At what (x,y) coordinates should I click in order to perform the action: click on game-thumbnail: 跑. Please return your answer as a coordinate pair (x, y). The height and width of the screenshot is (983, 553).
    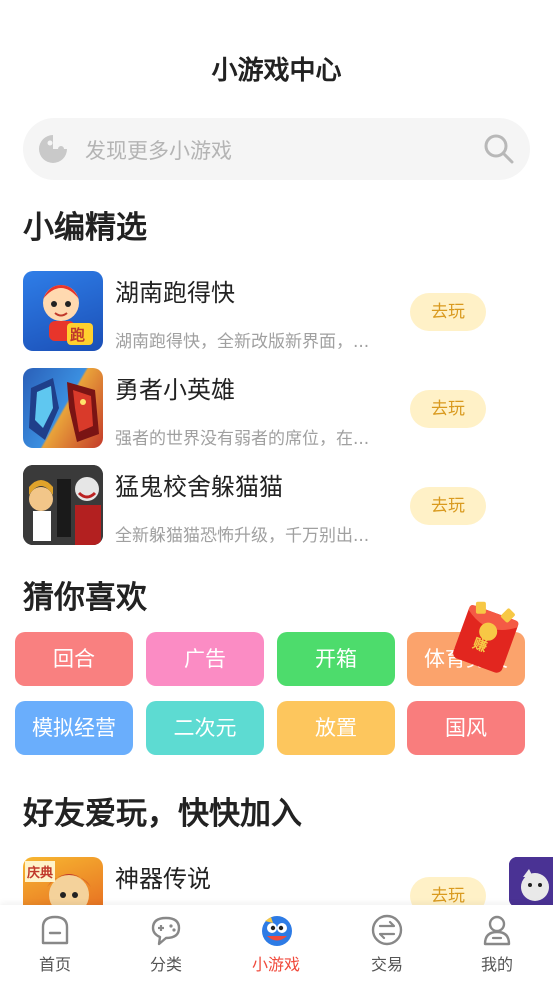
    Looking at the image, I should click on (63, 311).